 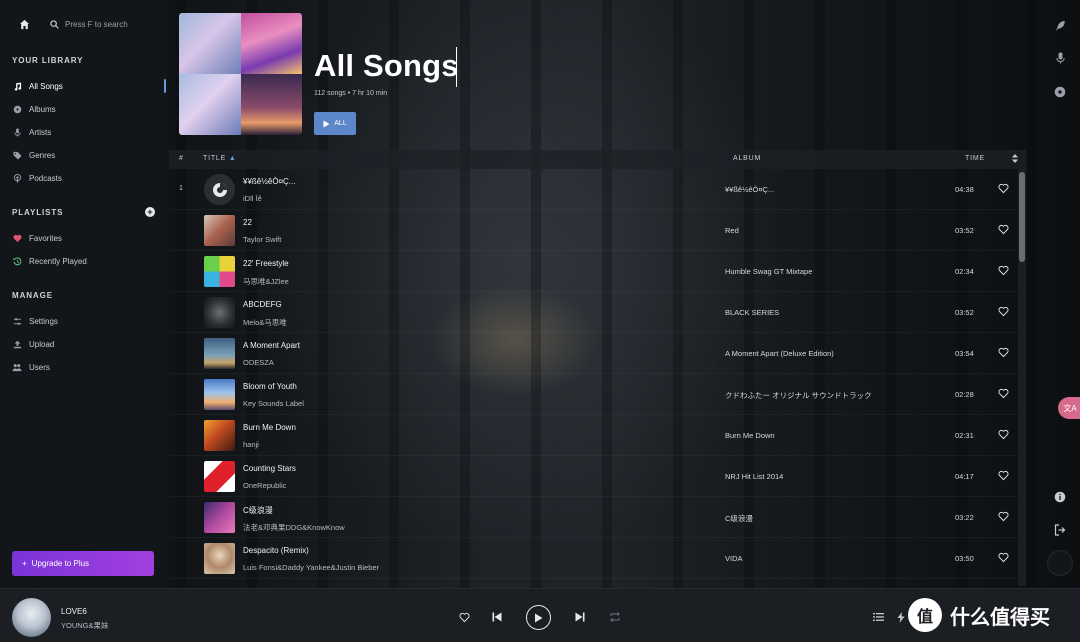 What do you see at coordinates (752, 312) in the screenshot?
I see `song-album: BLACK SERIES` at bounding box center [752, 312].